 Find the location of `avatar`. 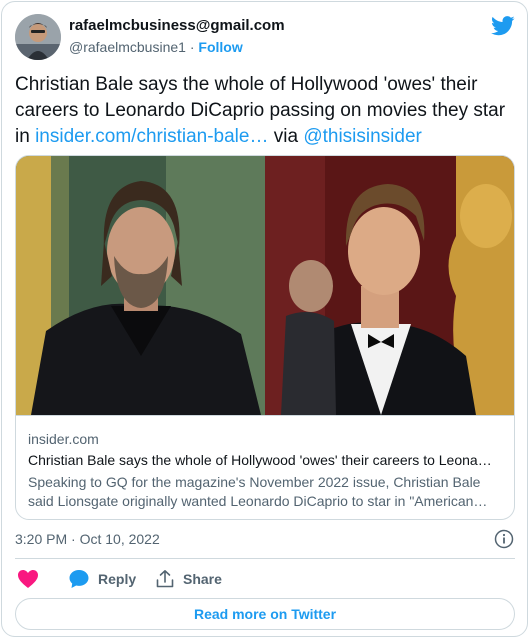

avatar is located at coordinates (38, 37).